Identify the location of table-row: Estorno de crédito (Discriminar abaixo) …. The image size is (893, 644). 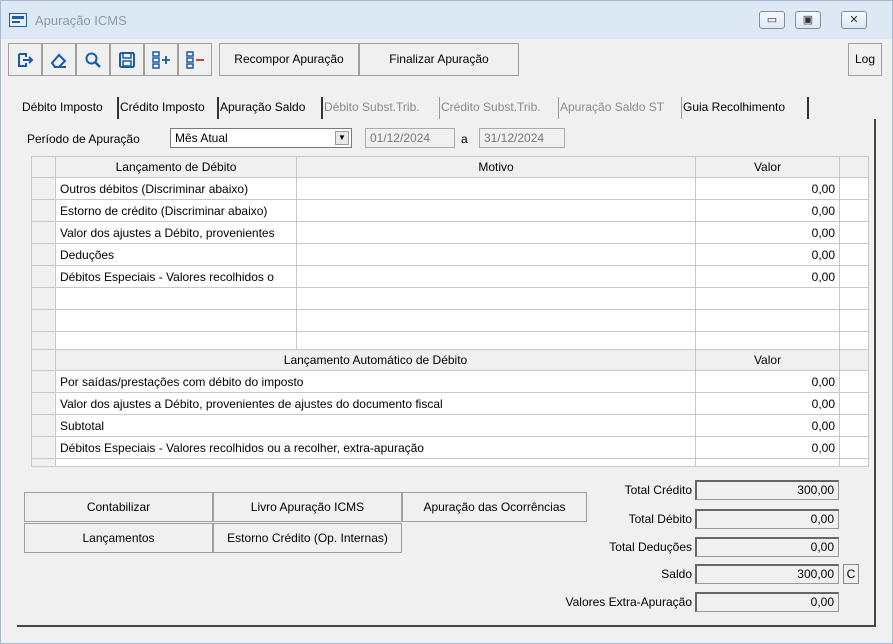
(450, 210).